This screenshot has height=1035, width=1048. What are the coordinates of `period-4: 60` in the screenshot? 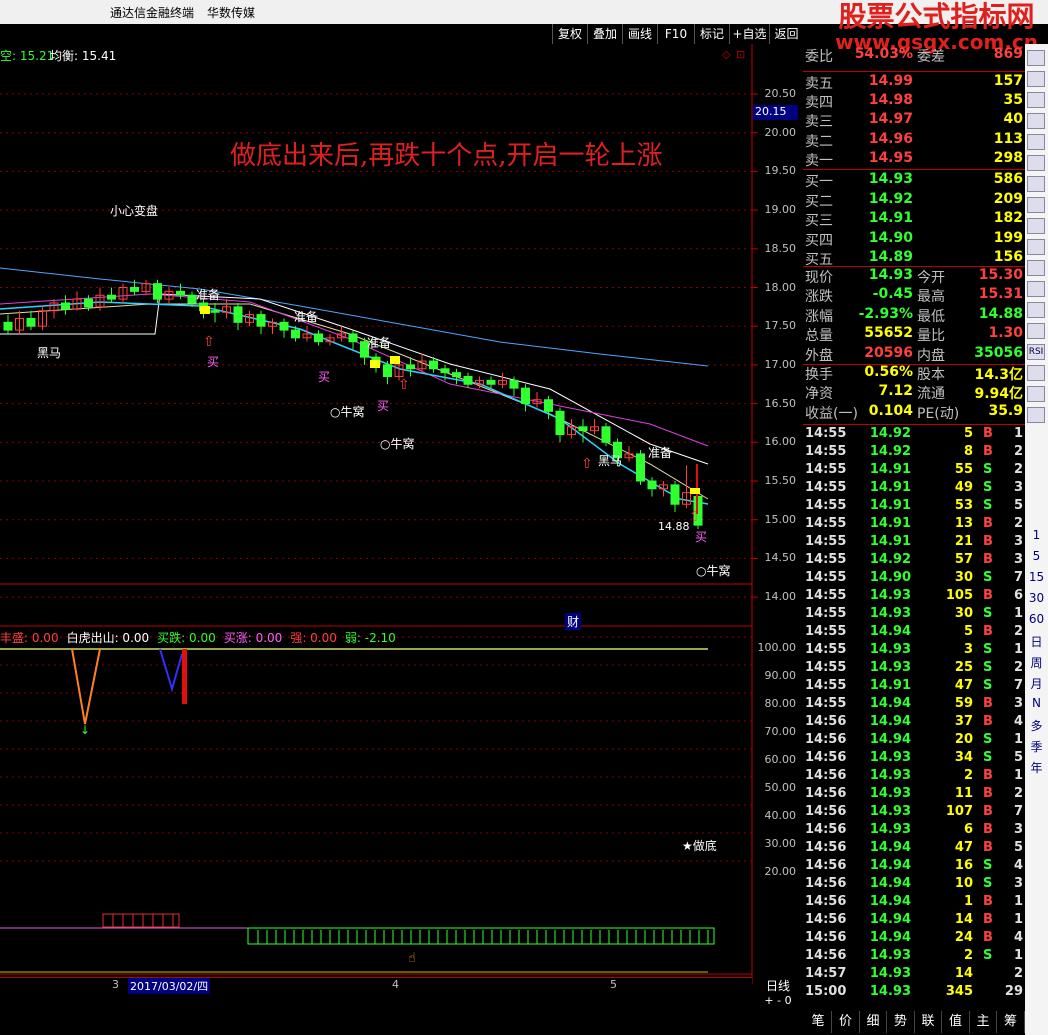 It's located at (1036, 619).